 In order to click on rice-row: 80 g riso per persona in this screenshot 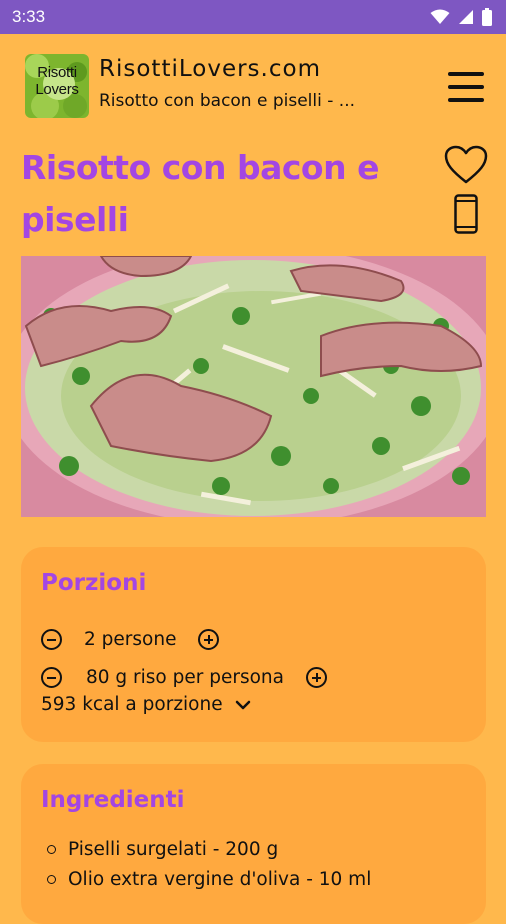, I will do `click(184, 677)`.